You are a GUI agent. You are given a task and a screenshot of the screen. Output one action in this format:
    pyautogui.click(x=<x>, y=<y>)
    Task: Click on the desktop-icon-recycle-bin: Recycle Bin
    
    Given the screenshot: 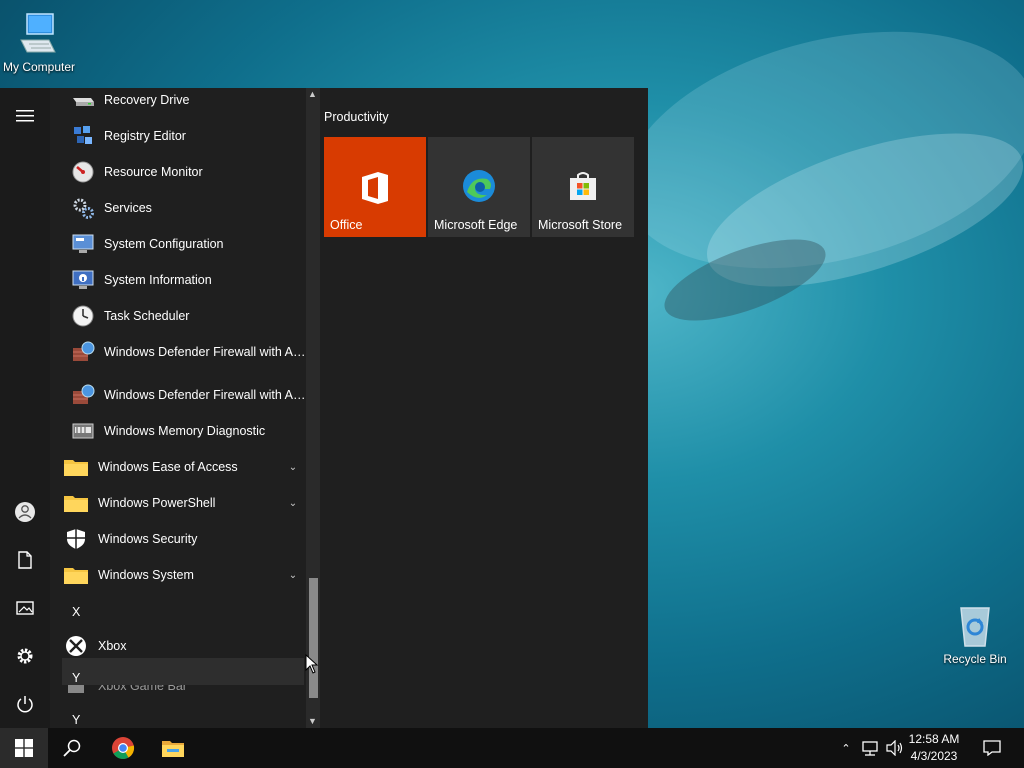 What is the action you would take?
    pyautogui.click(x=975, y=634)
    